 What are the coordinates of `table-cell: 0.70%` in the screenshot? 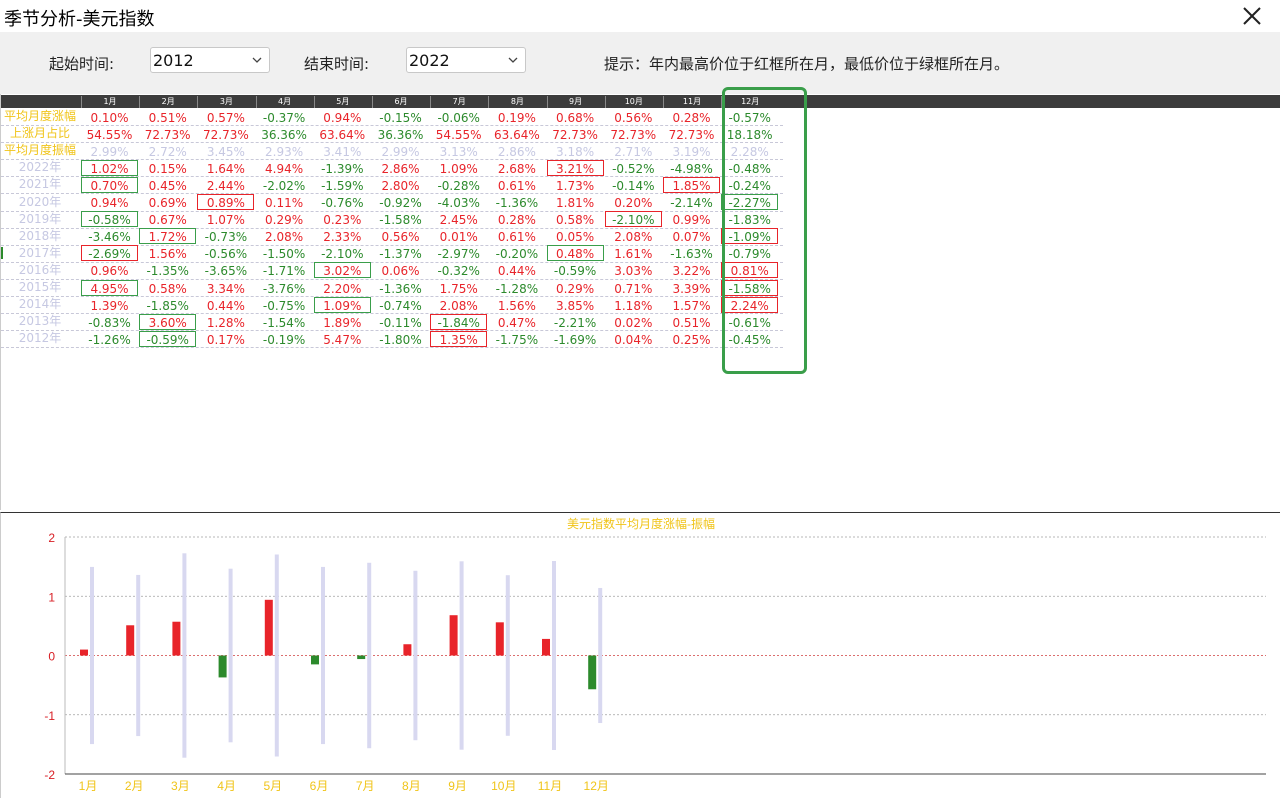 It's located at (109, 184).